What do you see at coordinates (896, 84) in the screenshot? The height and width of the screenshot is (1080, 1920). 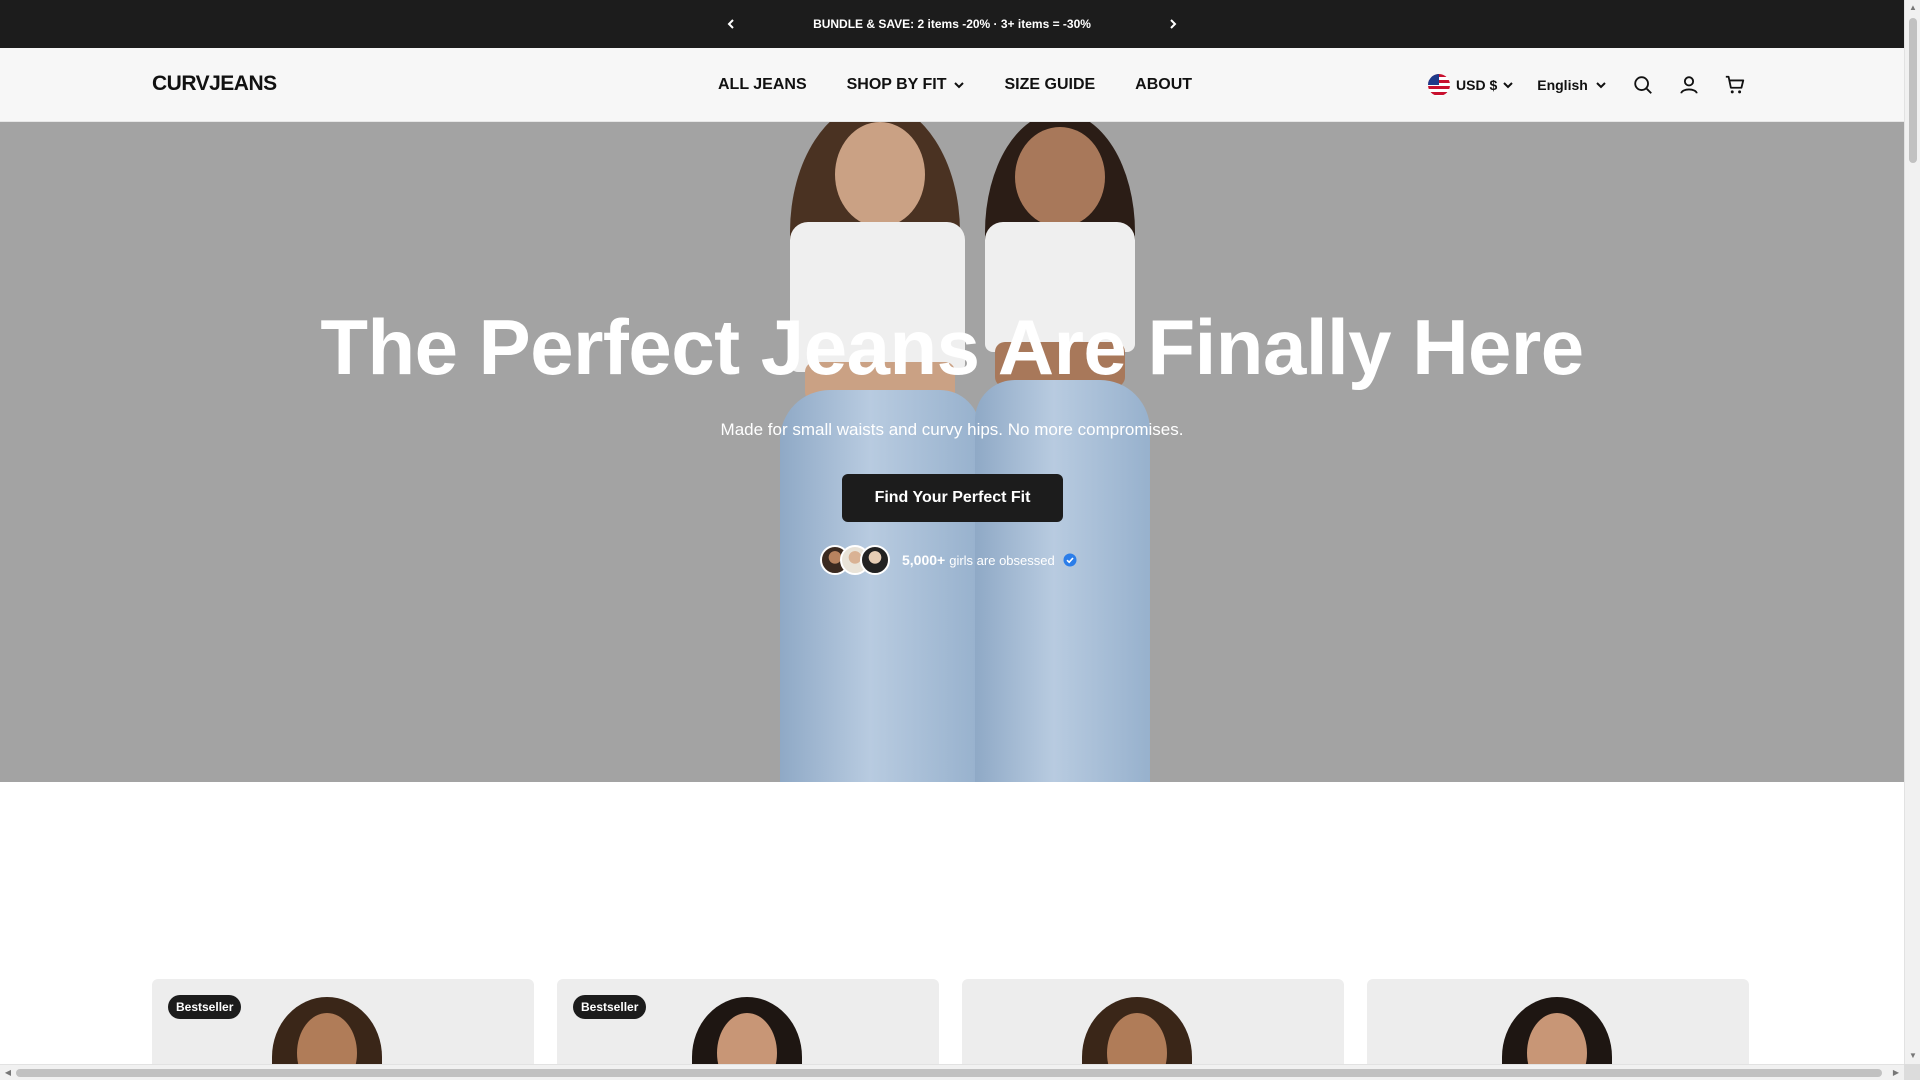 I see `nav-shop-by-fit-label: SHOP BY FIT` at bounding box center [896, 84].